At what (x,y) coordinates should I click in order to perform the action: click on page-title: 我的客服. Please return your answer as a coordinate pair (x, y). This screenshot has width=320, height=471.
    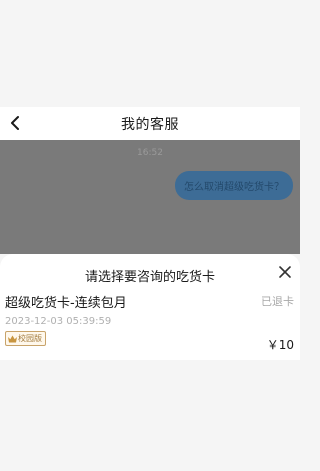
    Looking at the image, I should click on (150, 124).